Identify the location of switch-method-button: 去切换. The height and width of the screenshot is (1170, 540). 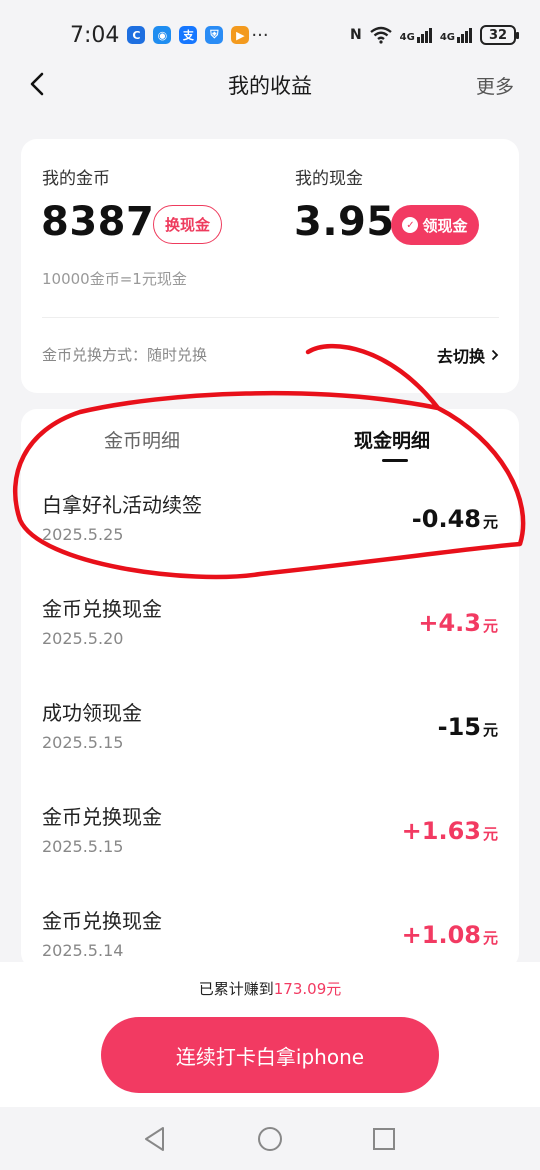
(468, 355).